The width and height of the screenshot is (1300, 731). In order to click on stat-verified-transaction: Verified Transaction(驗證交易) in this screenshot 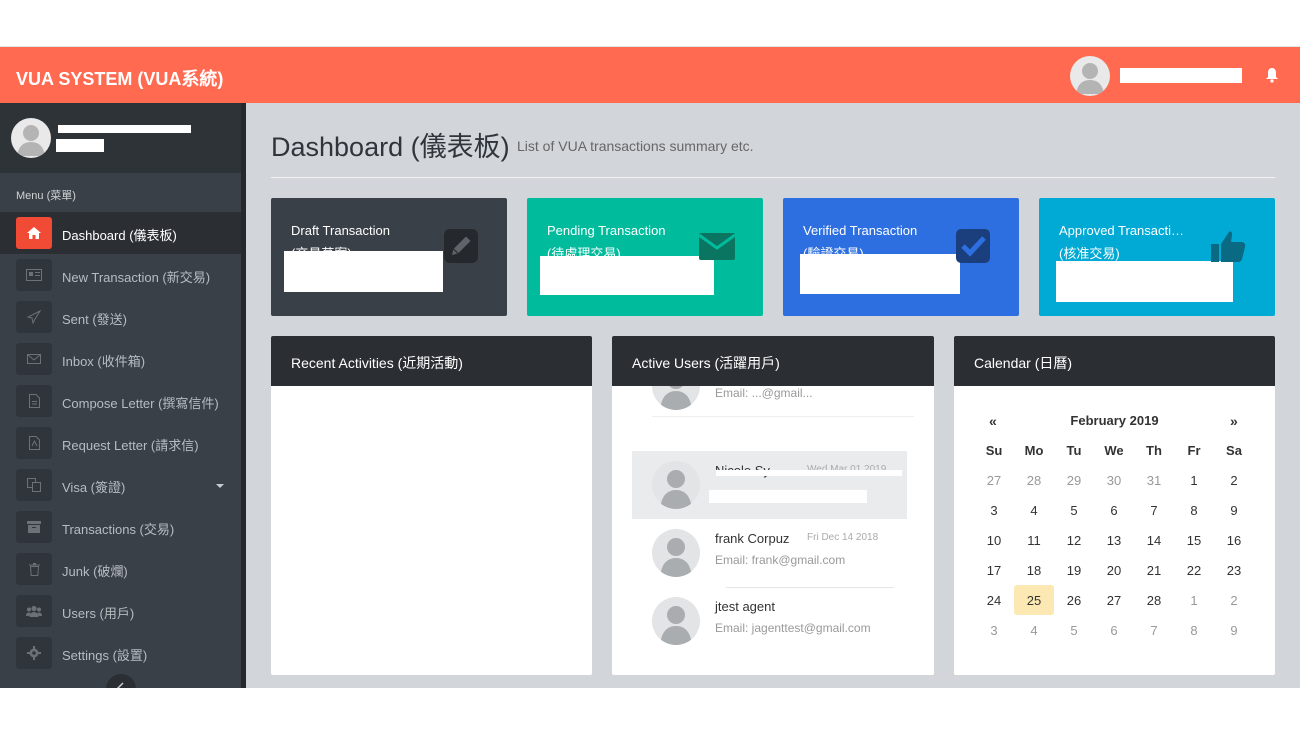, I will do `click(901, 257)`.